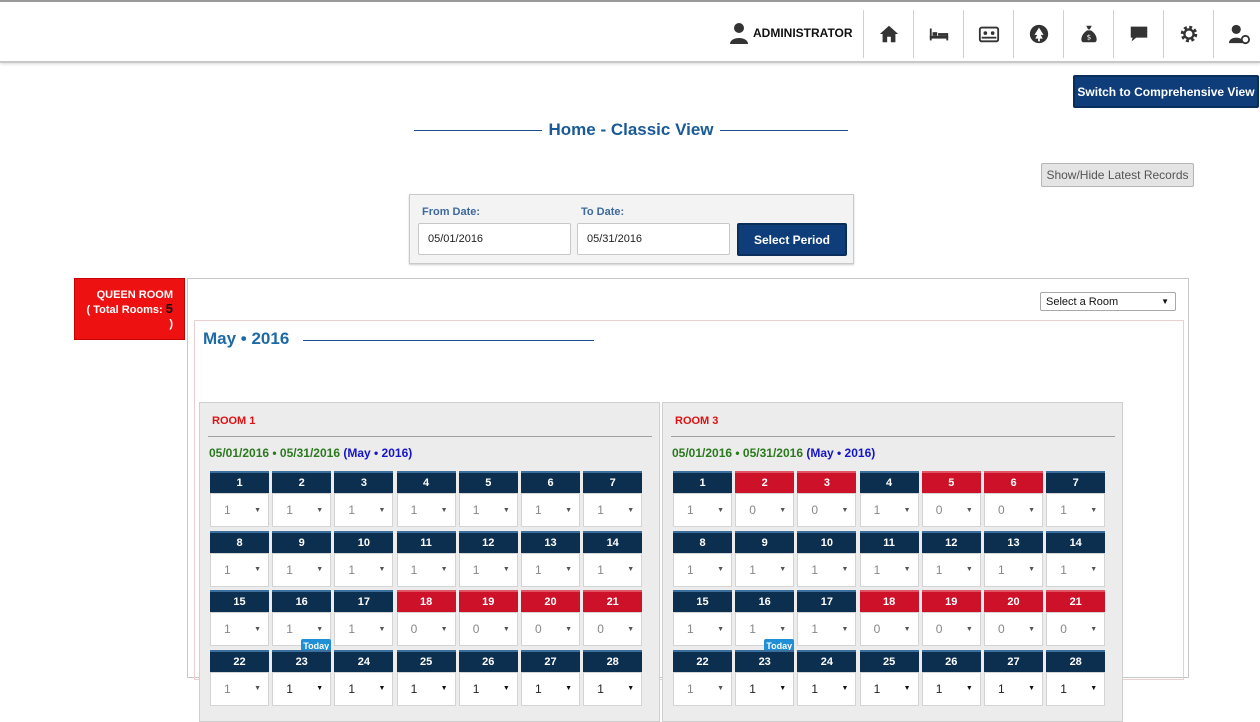 This screenshot has width=1260, height=722. I want to click on day-cell: 7 1 ▼, so click(613, 499).